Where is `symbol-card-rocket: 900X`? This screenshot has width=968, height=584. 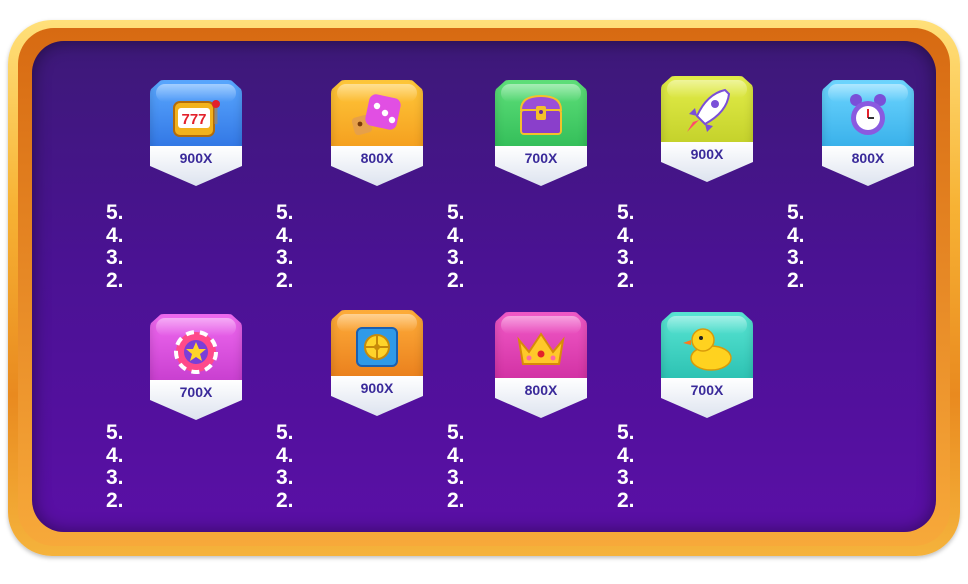 symbol-card-rocket: 900X is located at coordinates (707, 130).